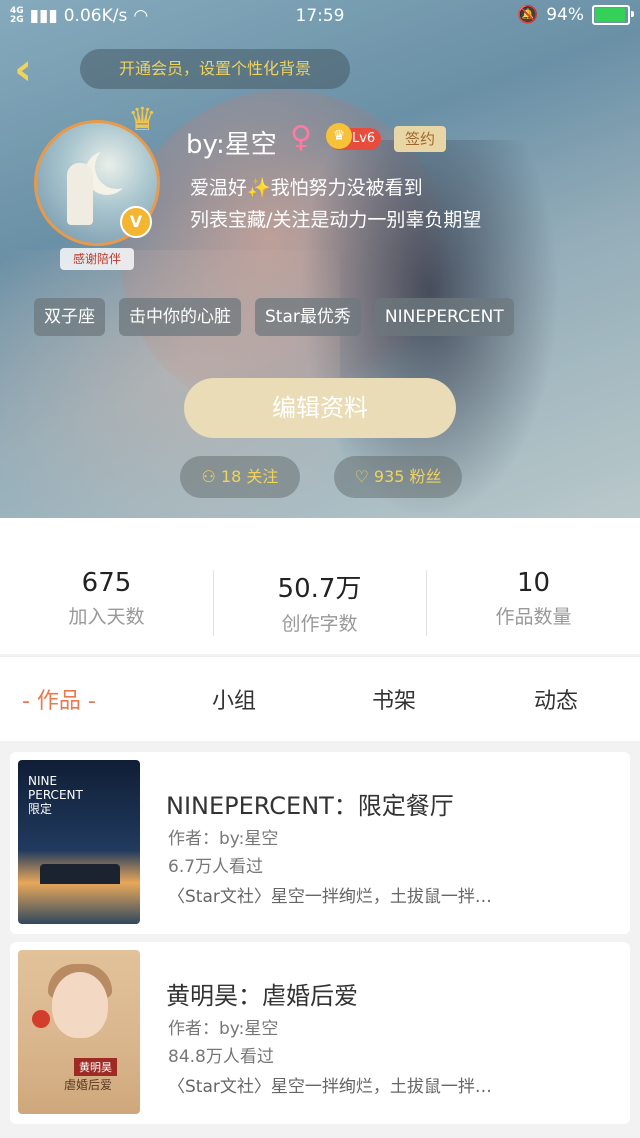 Image resolution: width=640 pixels, height=1138 pixels. What do you see at coordinates (23, 69) in the screenshot?
I see `chevron-left-icon: ‹` at bounding box center [23, 69].